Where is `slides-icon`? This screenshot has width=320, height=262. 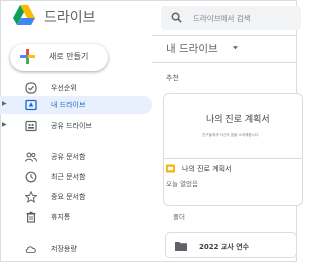
slides-icon is located at coordinates (170, 168).